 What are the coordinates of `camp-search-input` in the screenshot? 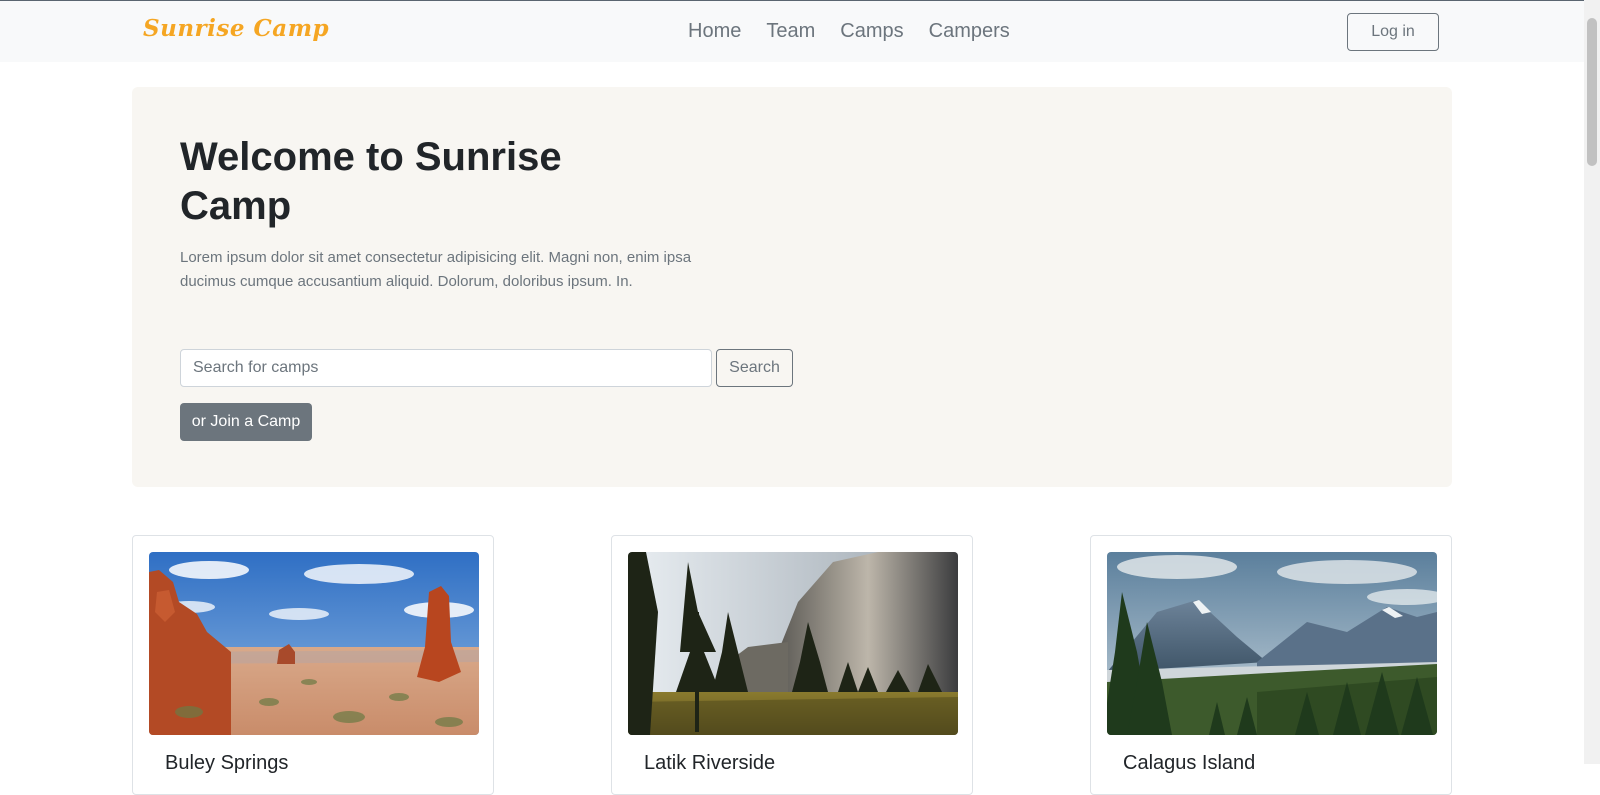 It's located at (446, 368).